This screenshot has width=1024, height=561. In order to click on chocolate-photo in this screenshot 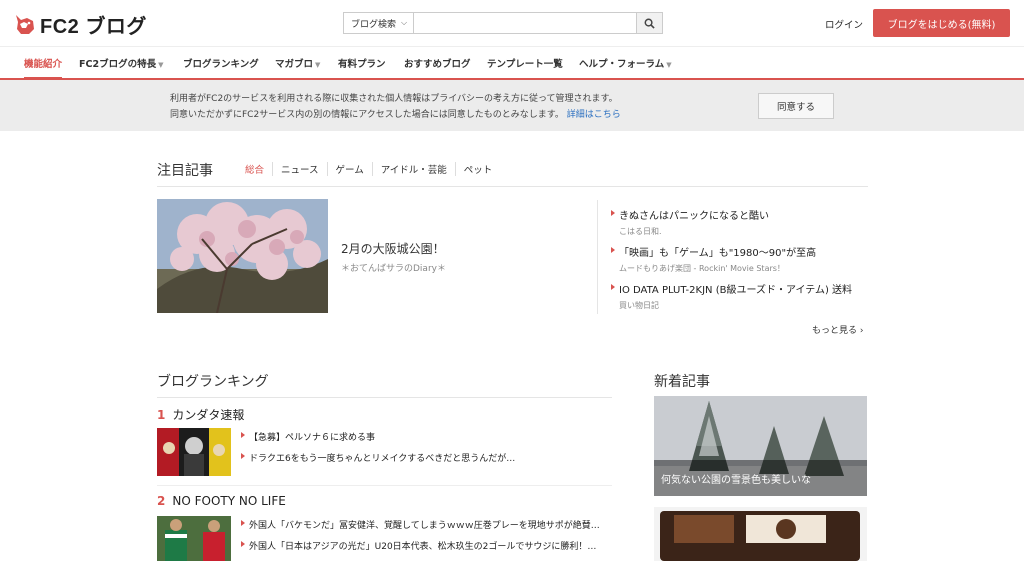, I will do `click(760, 534)`.